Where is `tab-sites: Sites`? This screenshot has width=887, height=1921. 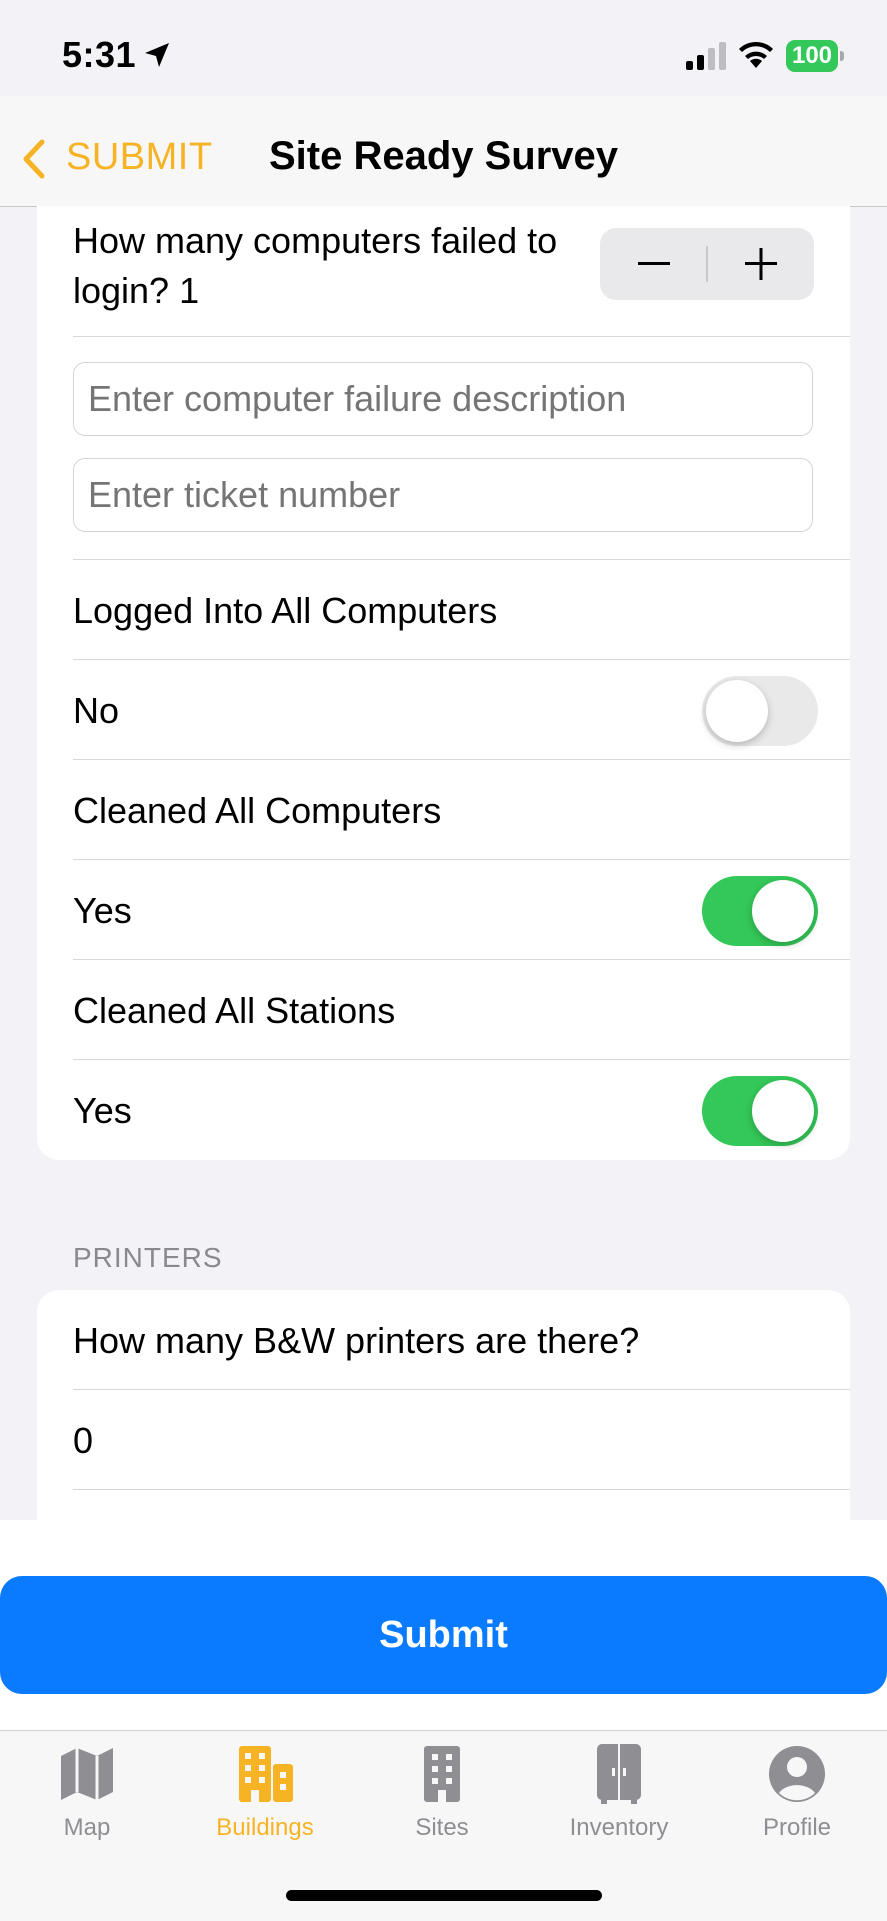
tab-sites: Sites is located at coordinates (442, 1793).